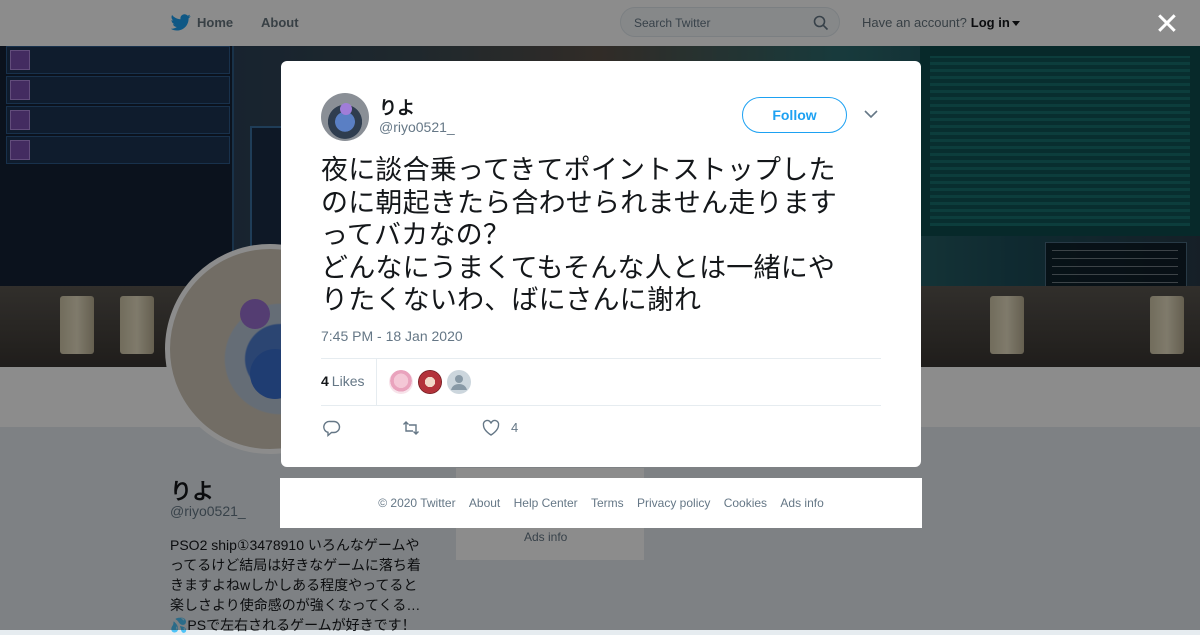 This screenshot has height=635, width=1200. I want to click on like-action-count: 4, so click(515, 427).